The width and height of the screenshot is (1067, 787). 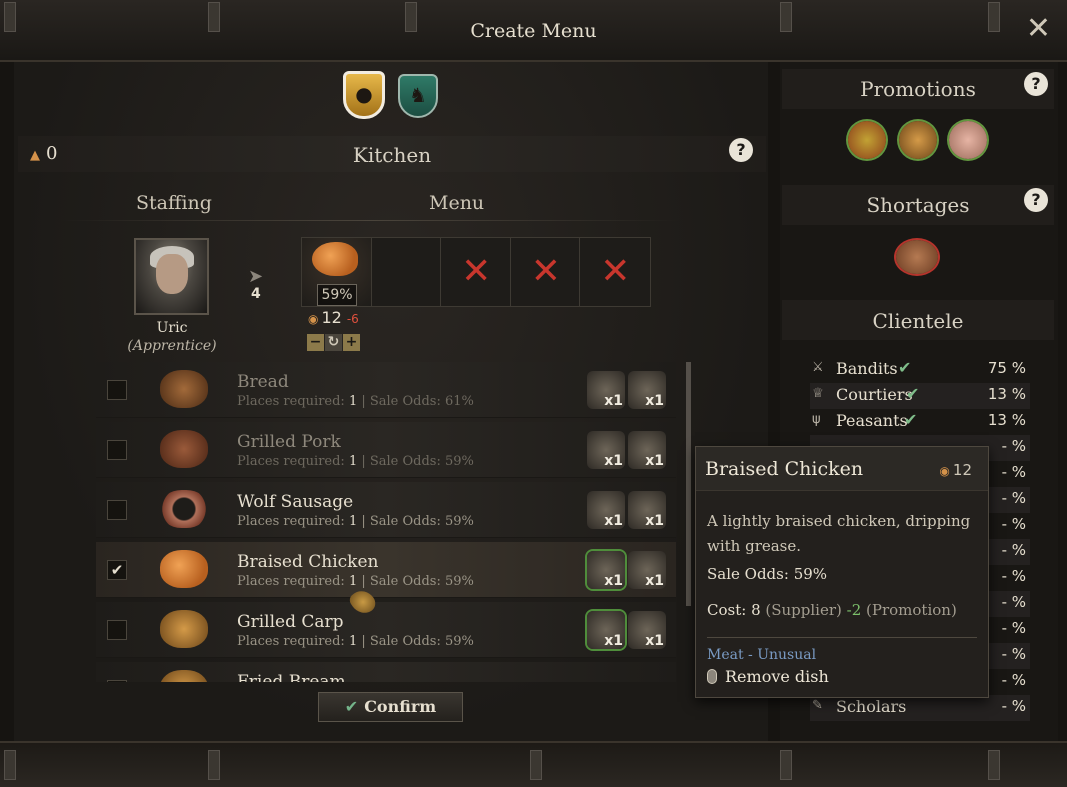 What do you see at coordinates (392, 155) in the screenshot?
I see `kitchen-title: Kitchen` at bounding box center [392, 155].